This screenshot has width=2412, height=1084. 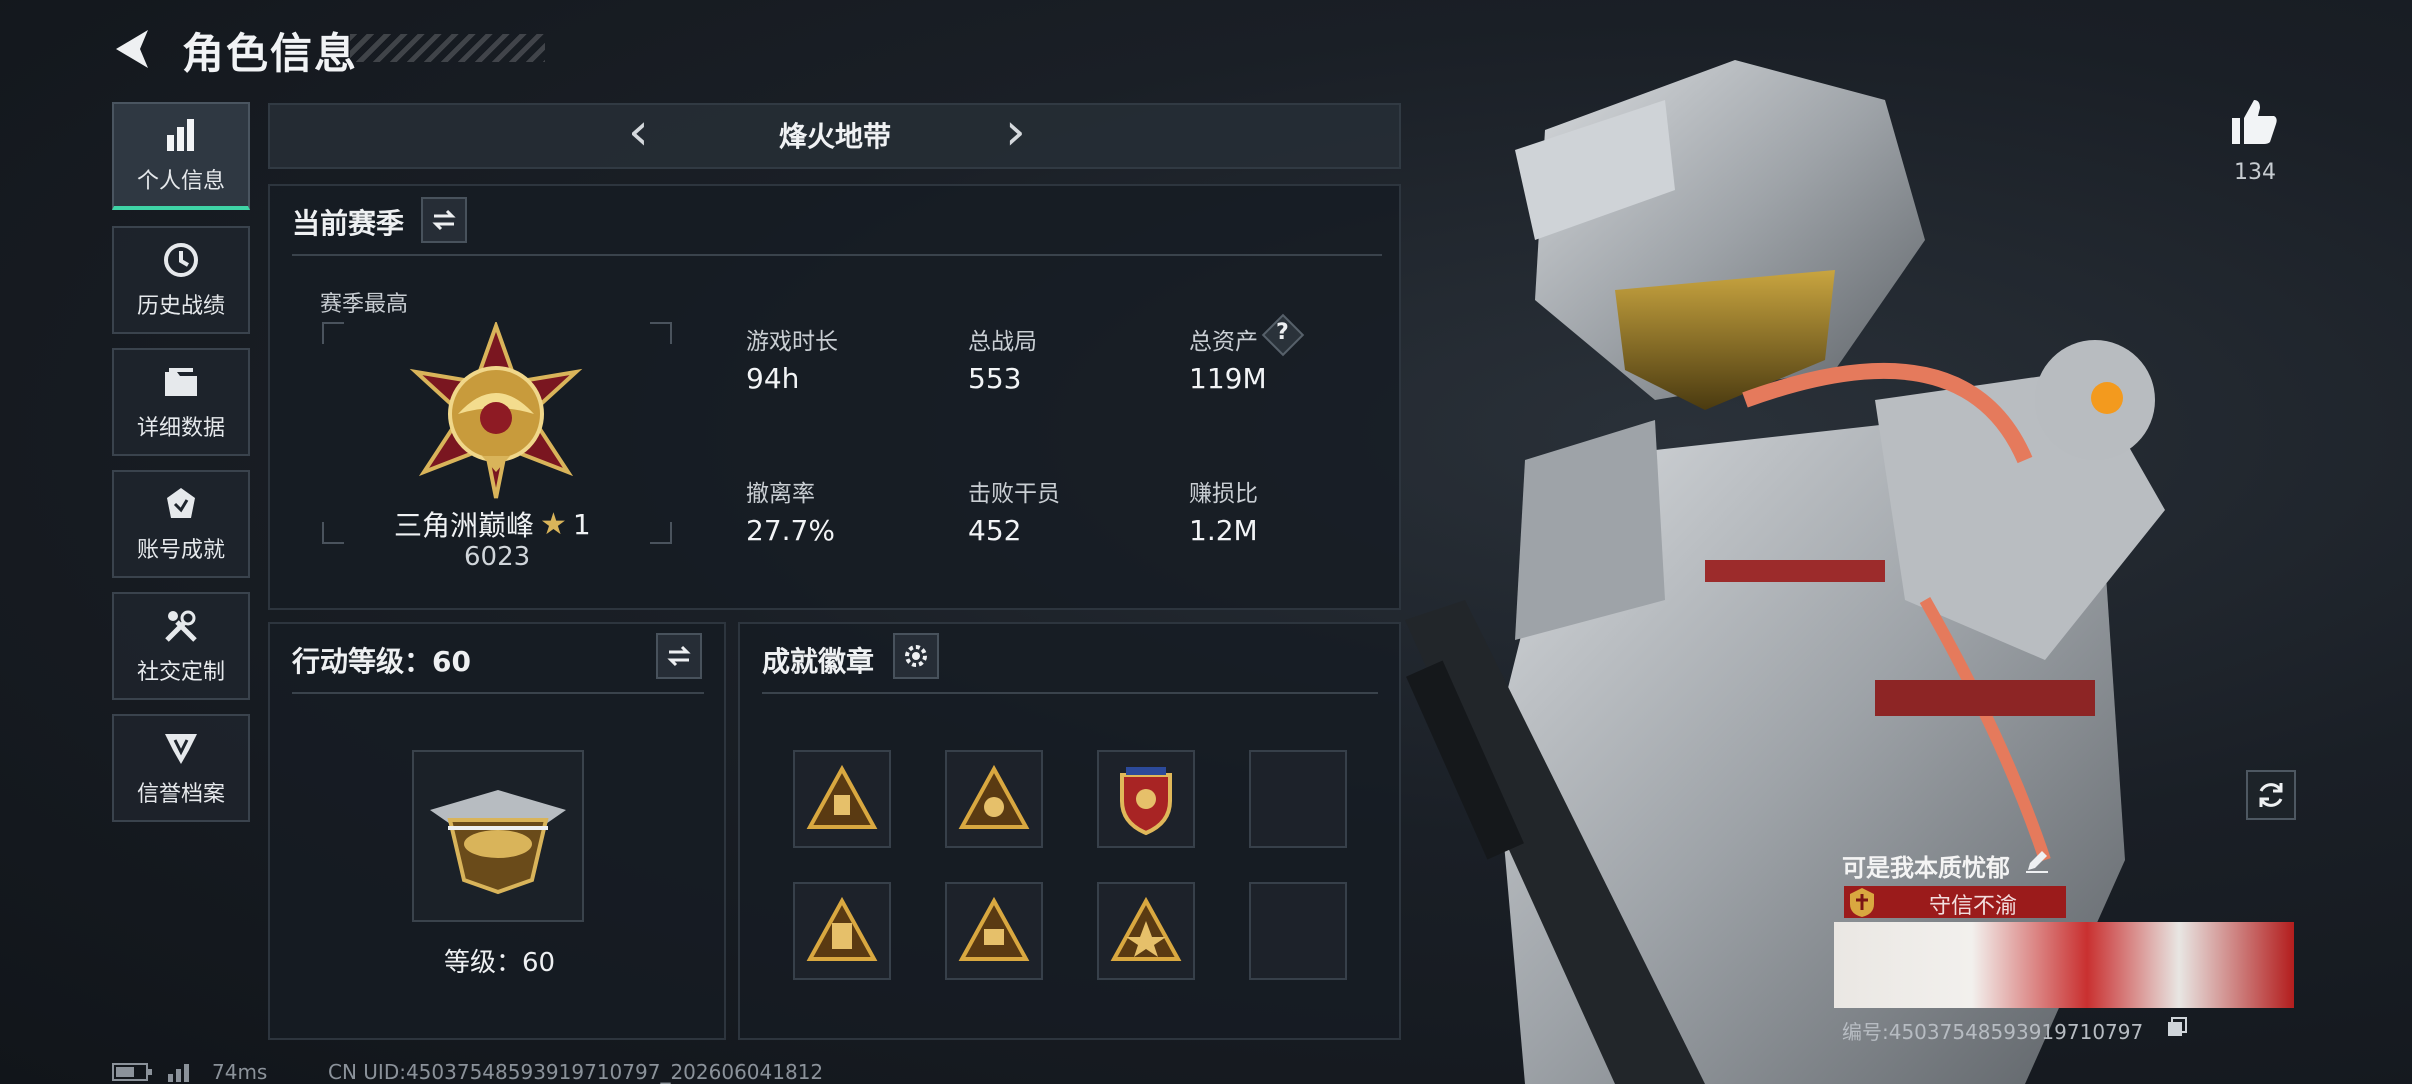 What do you see at coordinates (837, 255) in the screenshot?
I see `season-divider` at bounding box center [837, 255].